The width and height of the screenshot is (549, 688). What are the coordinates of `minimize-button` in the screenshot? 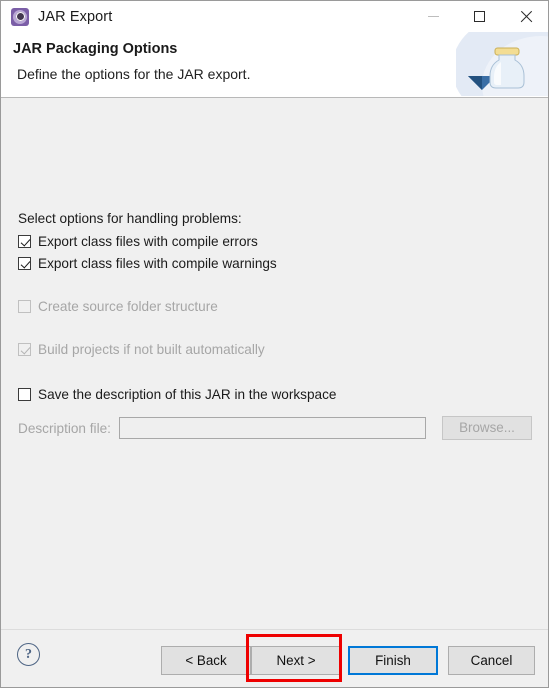 It's located at (433, 16).